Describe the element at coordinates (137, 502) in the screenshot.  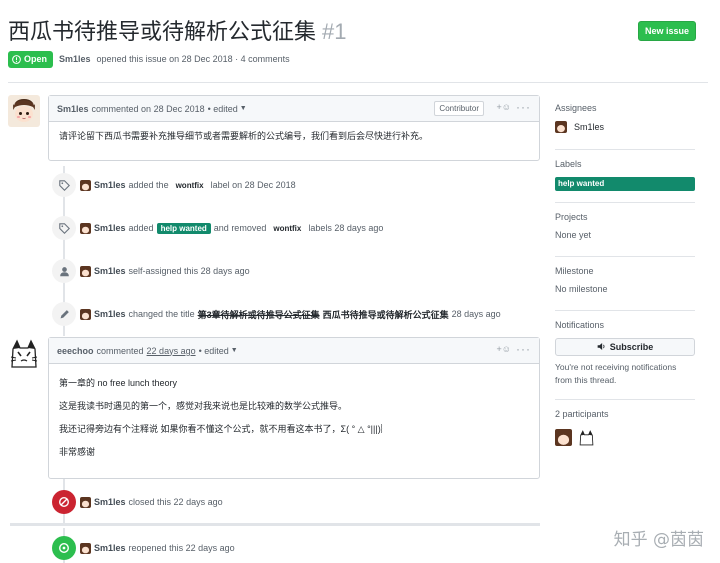
I see `timeline-event-closed: Sm1les closed this 22 days ago` at that location.